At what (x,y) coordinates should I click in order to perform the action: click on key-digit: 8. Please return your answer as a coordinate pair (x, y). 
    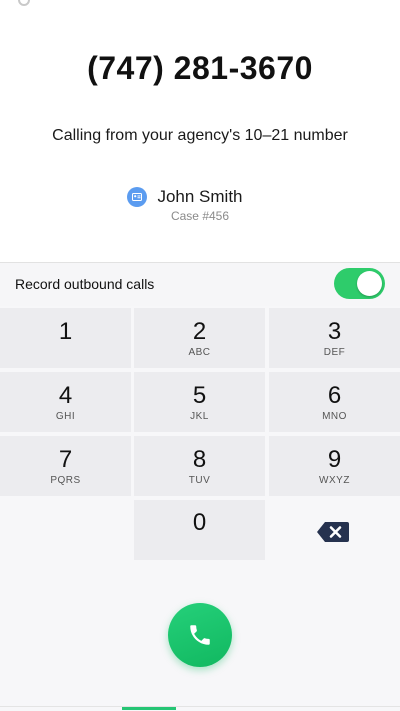
    Looking at the image, I should click on (199, 459).